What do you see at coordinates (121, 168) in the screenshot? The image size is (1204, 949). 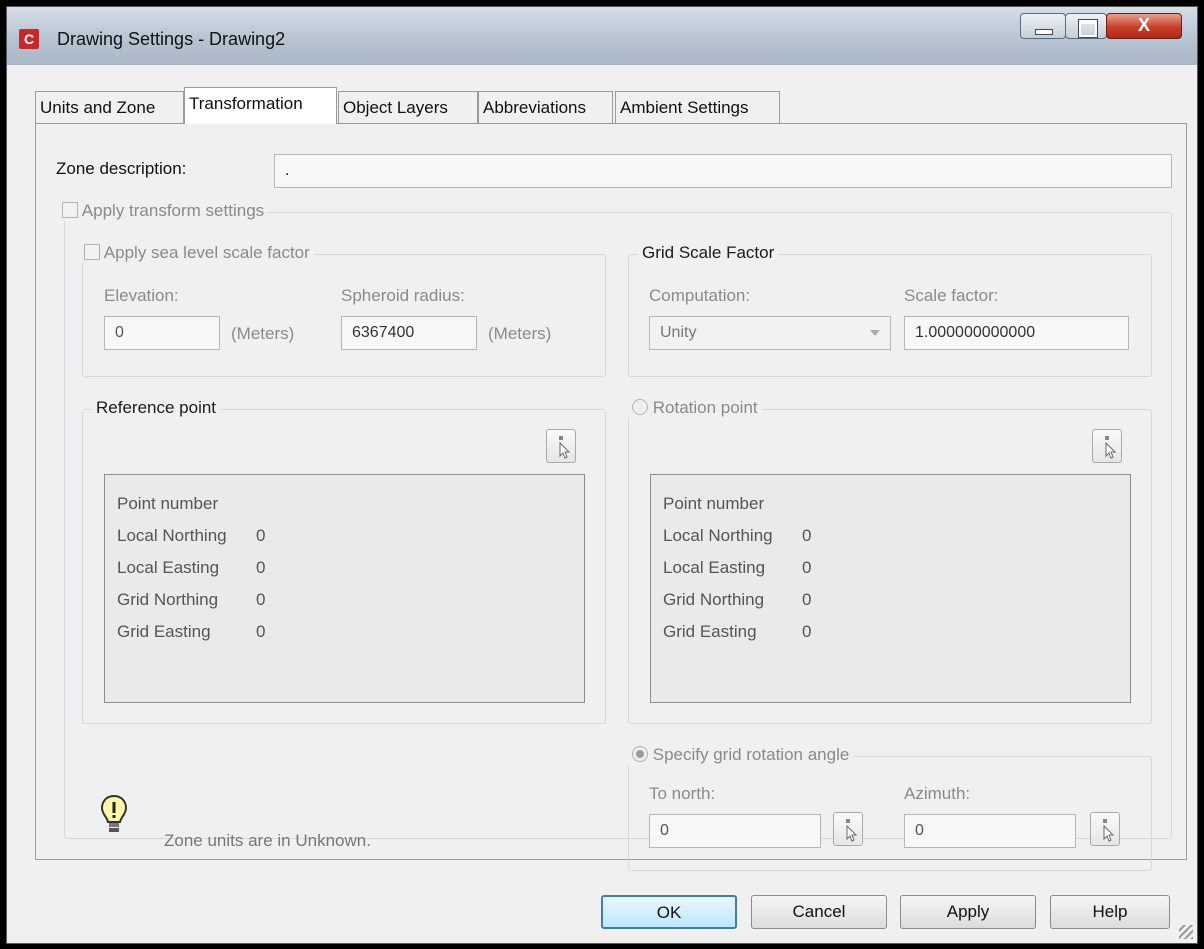 I see `zone-description-label: Zone description:` at bounding box center [121, 168].